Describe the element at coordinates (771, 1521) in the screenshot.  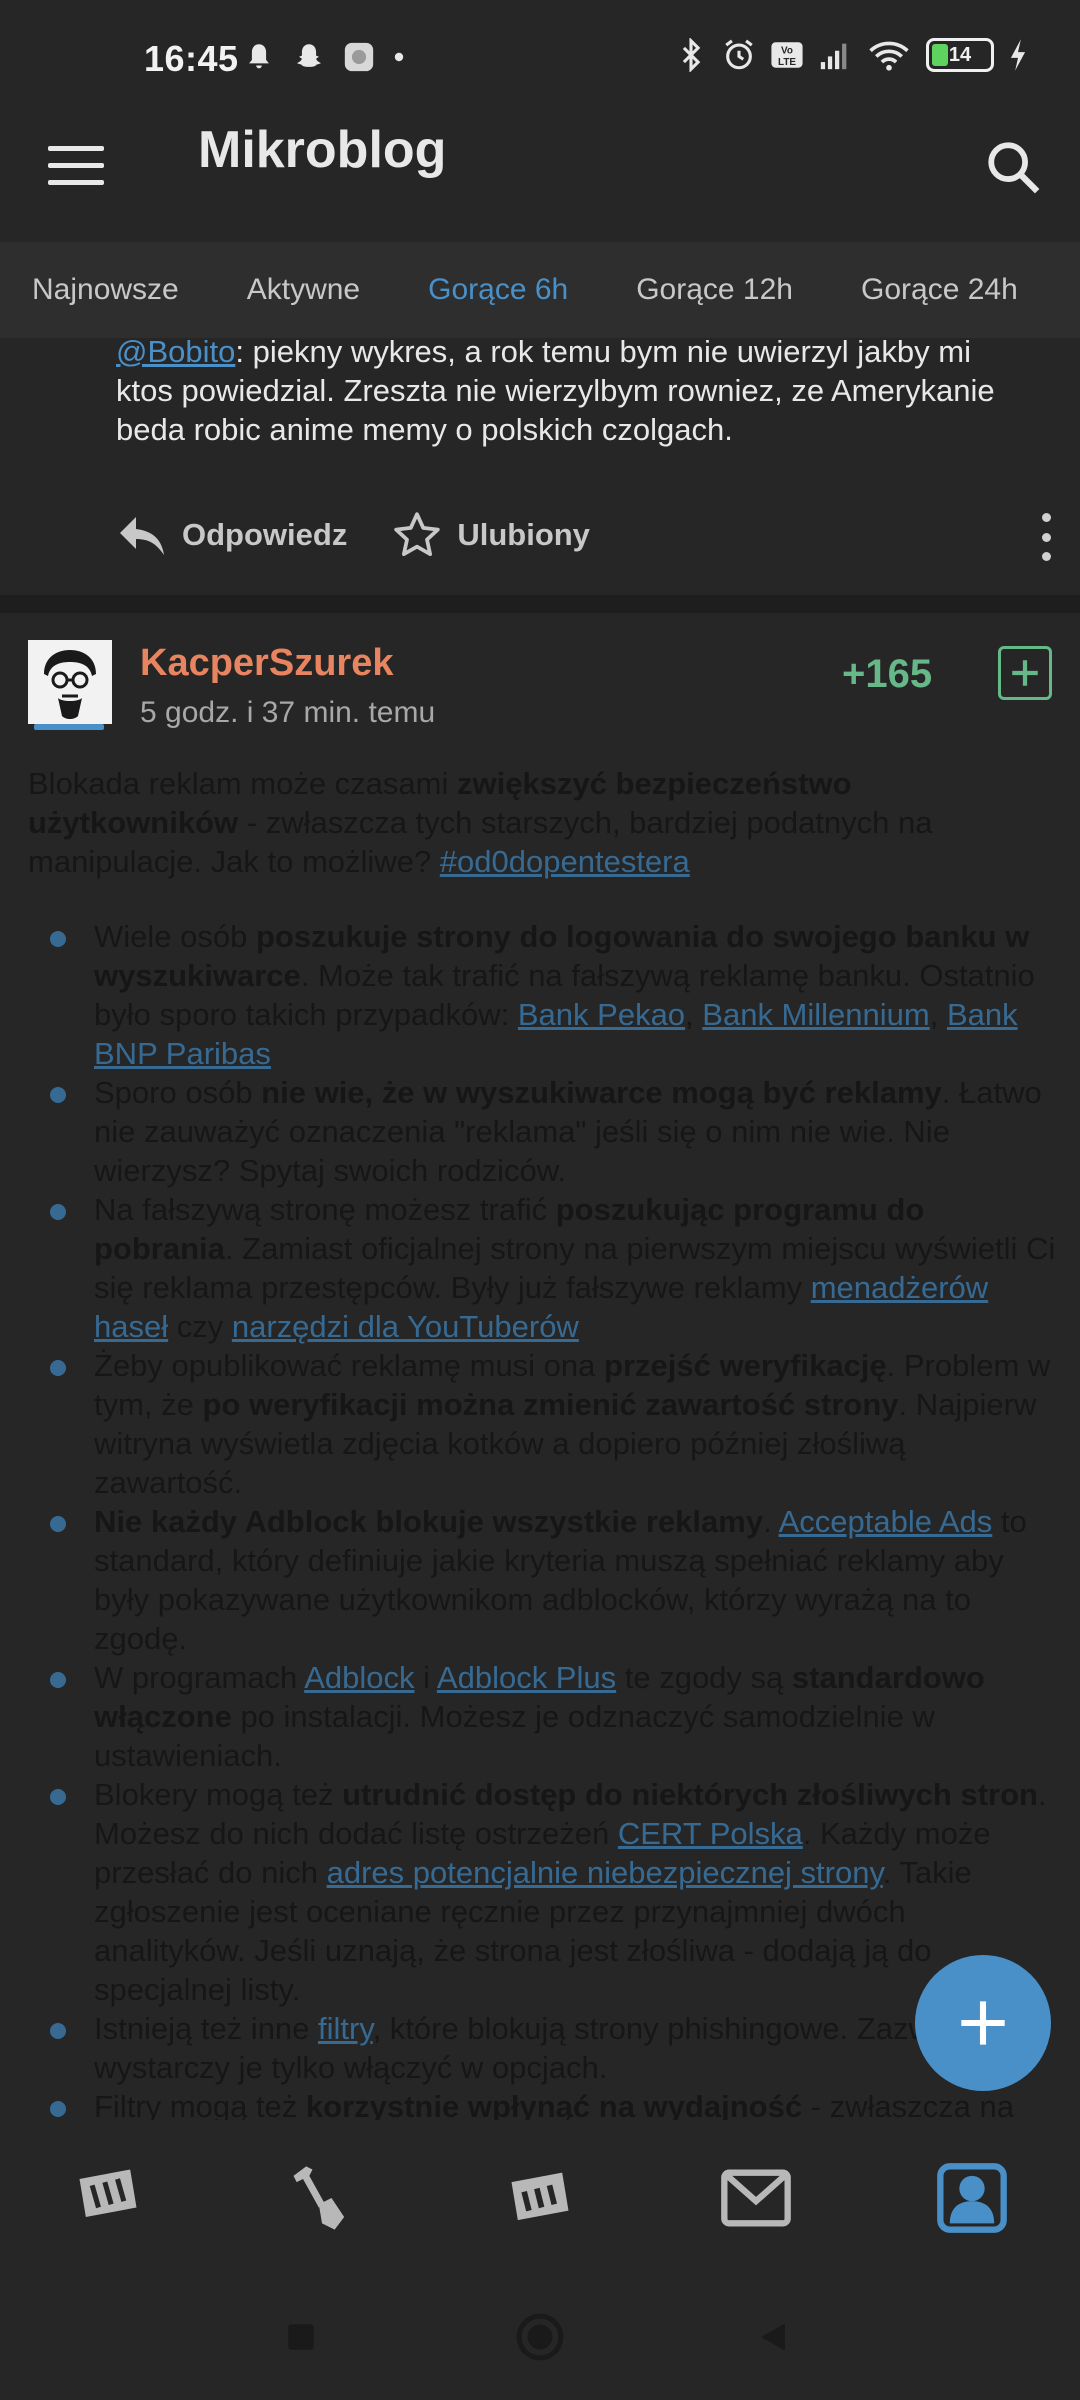
I see `text-span: .` at that location.